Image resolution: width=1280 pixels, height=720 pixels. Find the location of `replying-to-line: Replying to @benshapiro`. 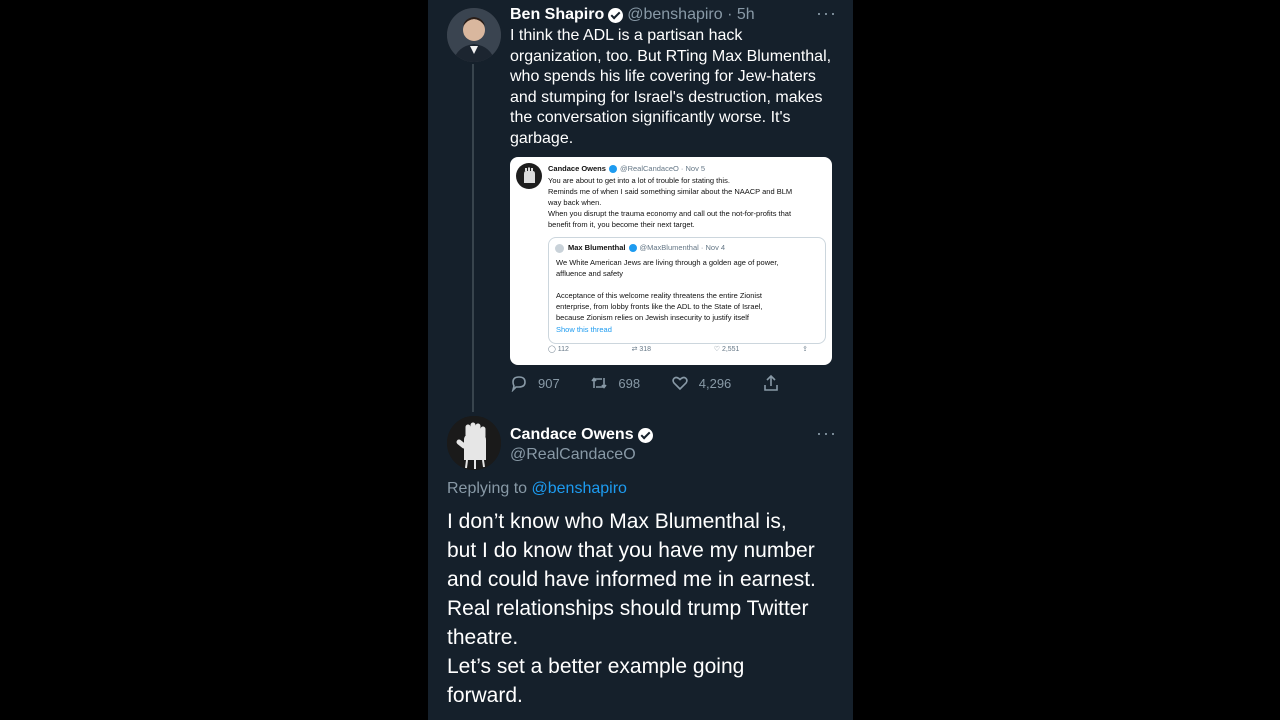

replying-to-line: Replying to @benshapiro is located at coordinates (537, 489).